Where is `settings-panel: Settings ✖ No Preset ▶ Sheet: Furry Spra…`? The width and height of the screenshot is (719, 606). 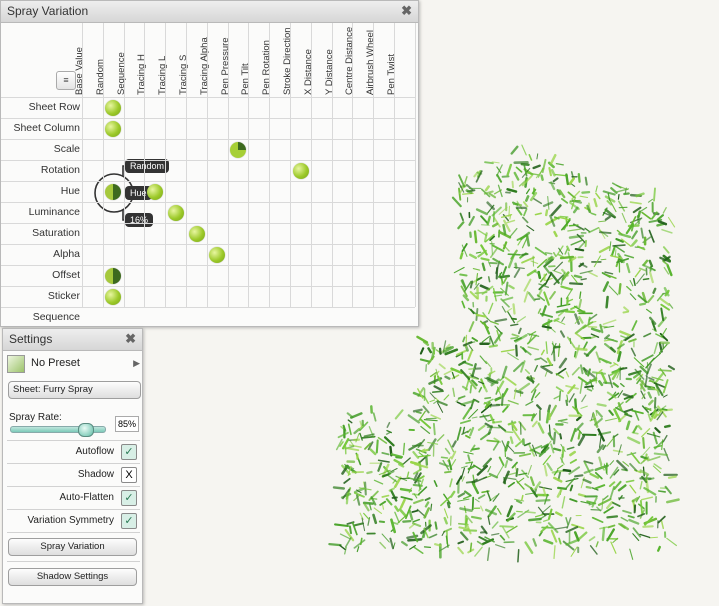 settings-panel: Settings ✖ No Preset ▶ Sheet: Furry Spra… is located at coordinates (72, 466).